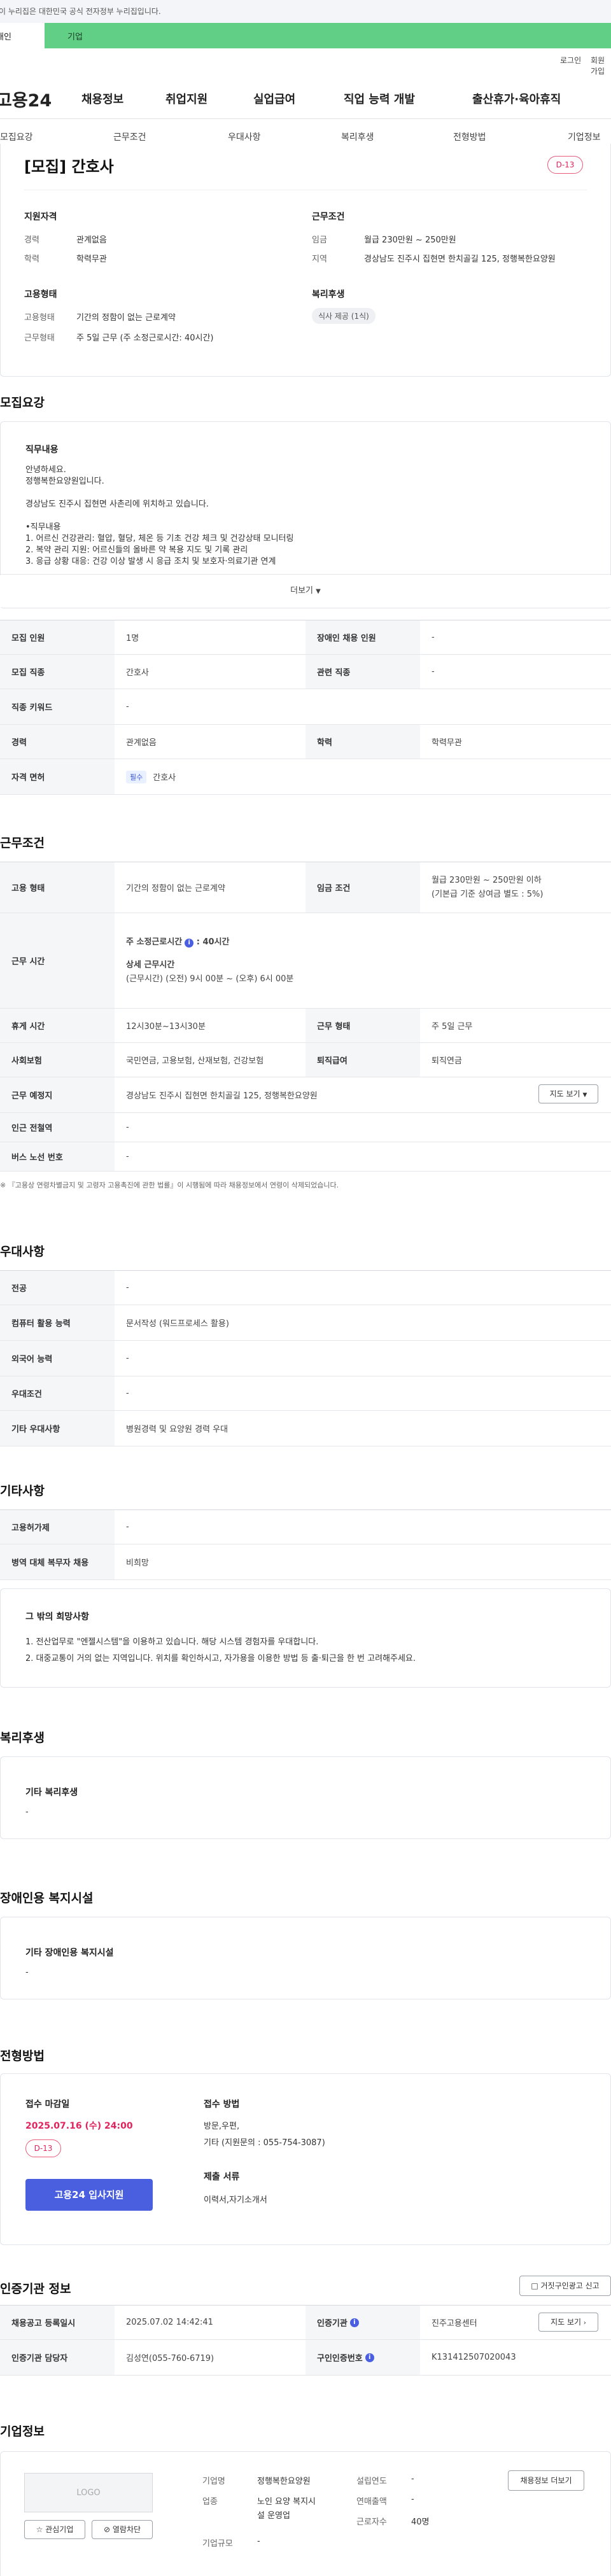 Image resolution: width=611 pixels, height=2576 pixels. Describe the element at coordinates (122, 2529) in the screenshot. I see `block-view-button: ⊘ 열람차단` at that location.